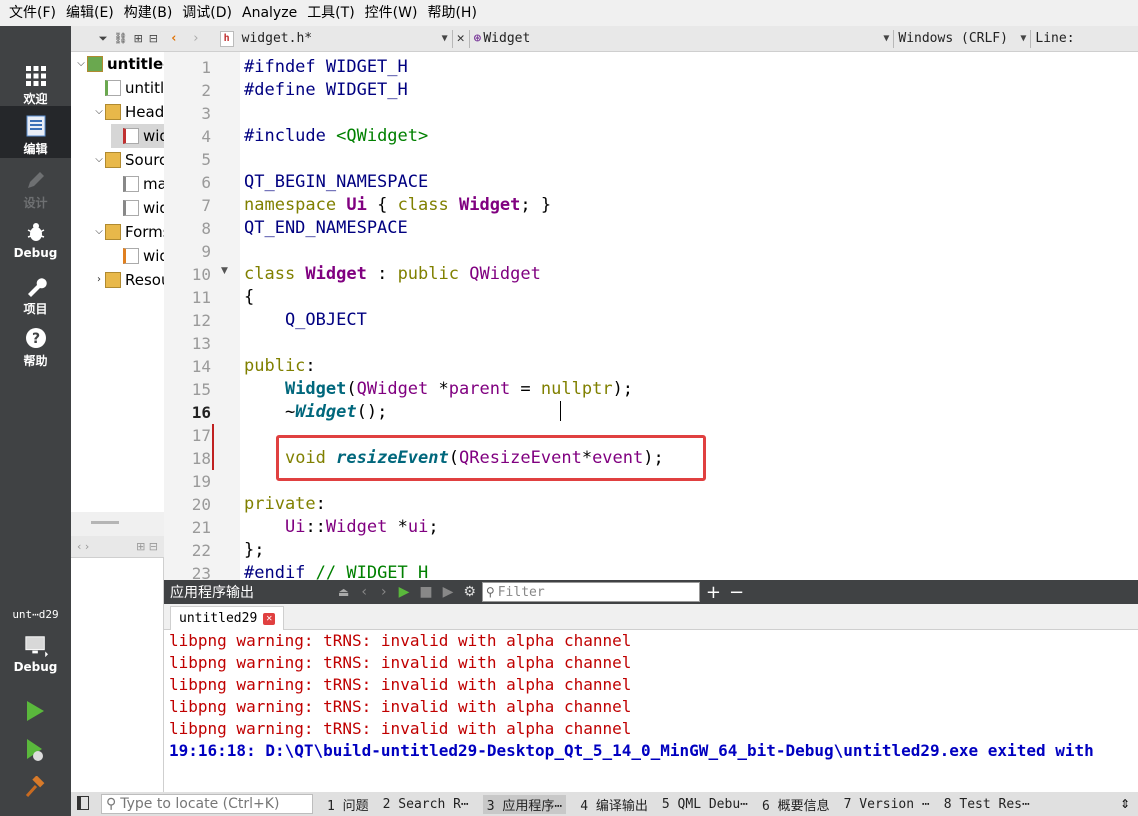 The height and width of the screenshot is (816, 1138). What do you see at coordinates (137, 256) in the screenshot?
I see `tree-item: widget.ui` at bounding box center [137, 256].